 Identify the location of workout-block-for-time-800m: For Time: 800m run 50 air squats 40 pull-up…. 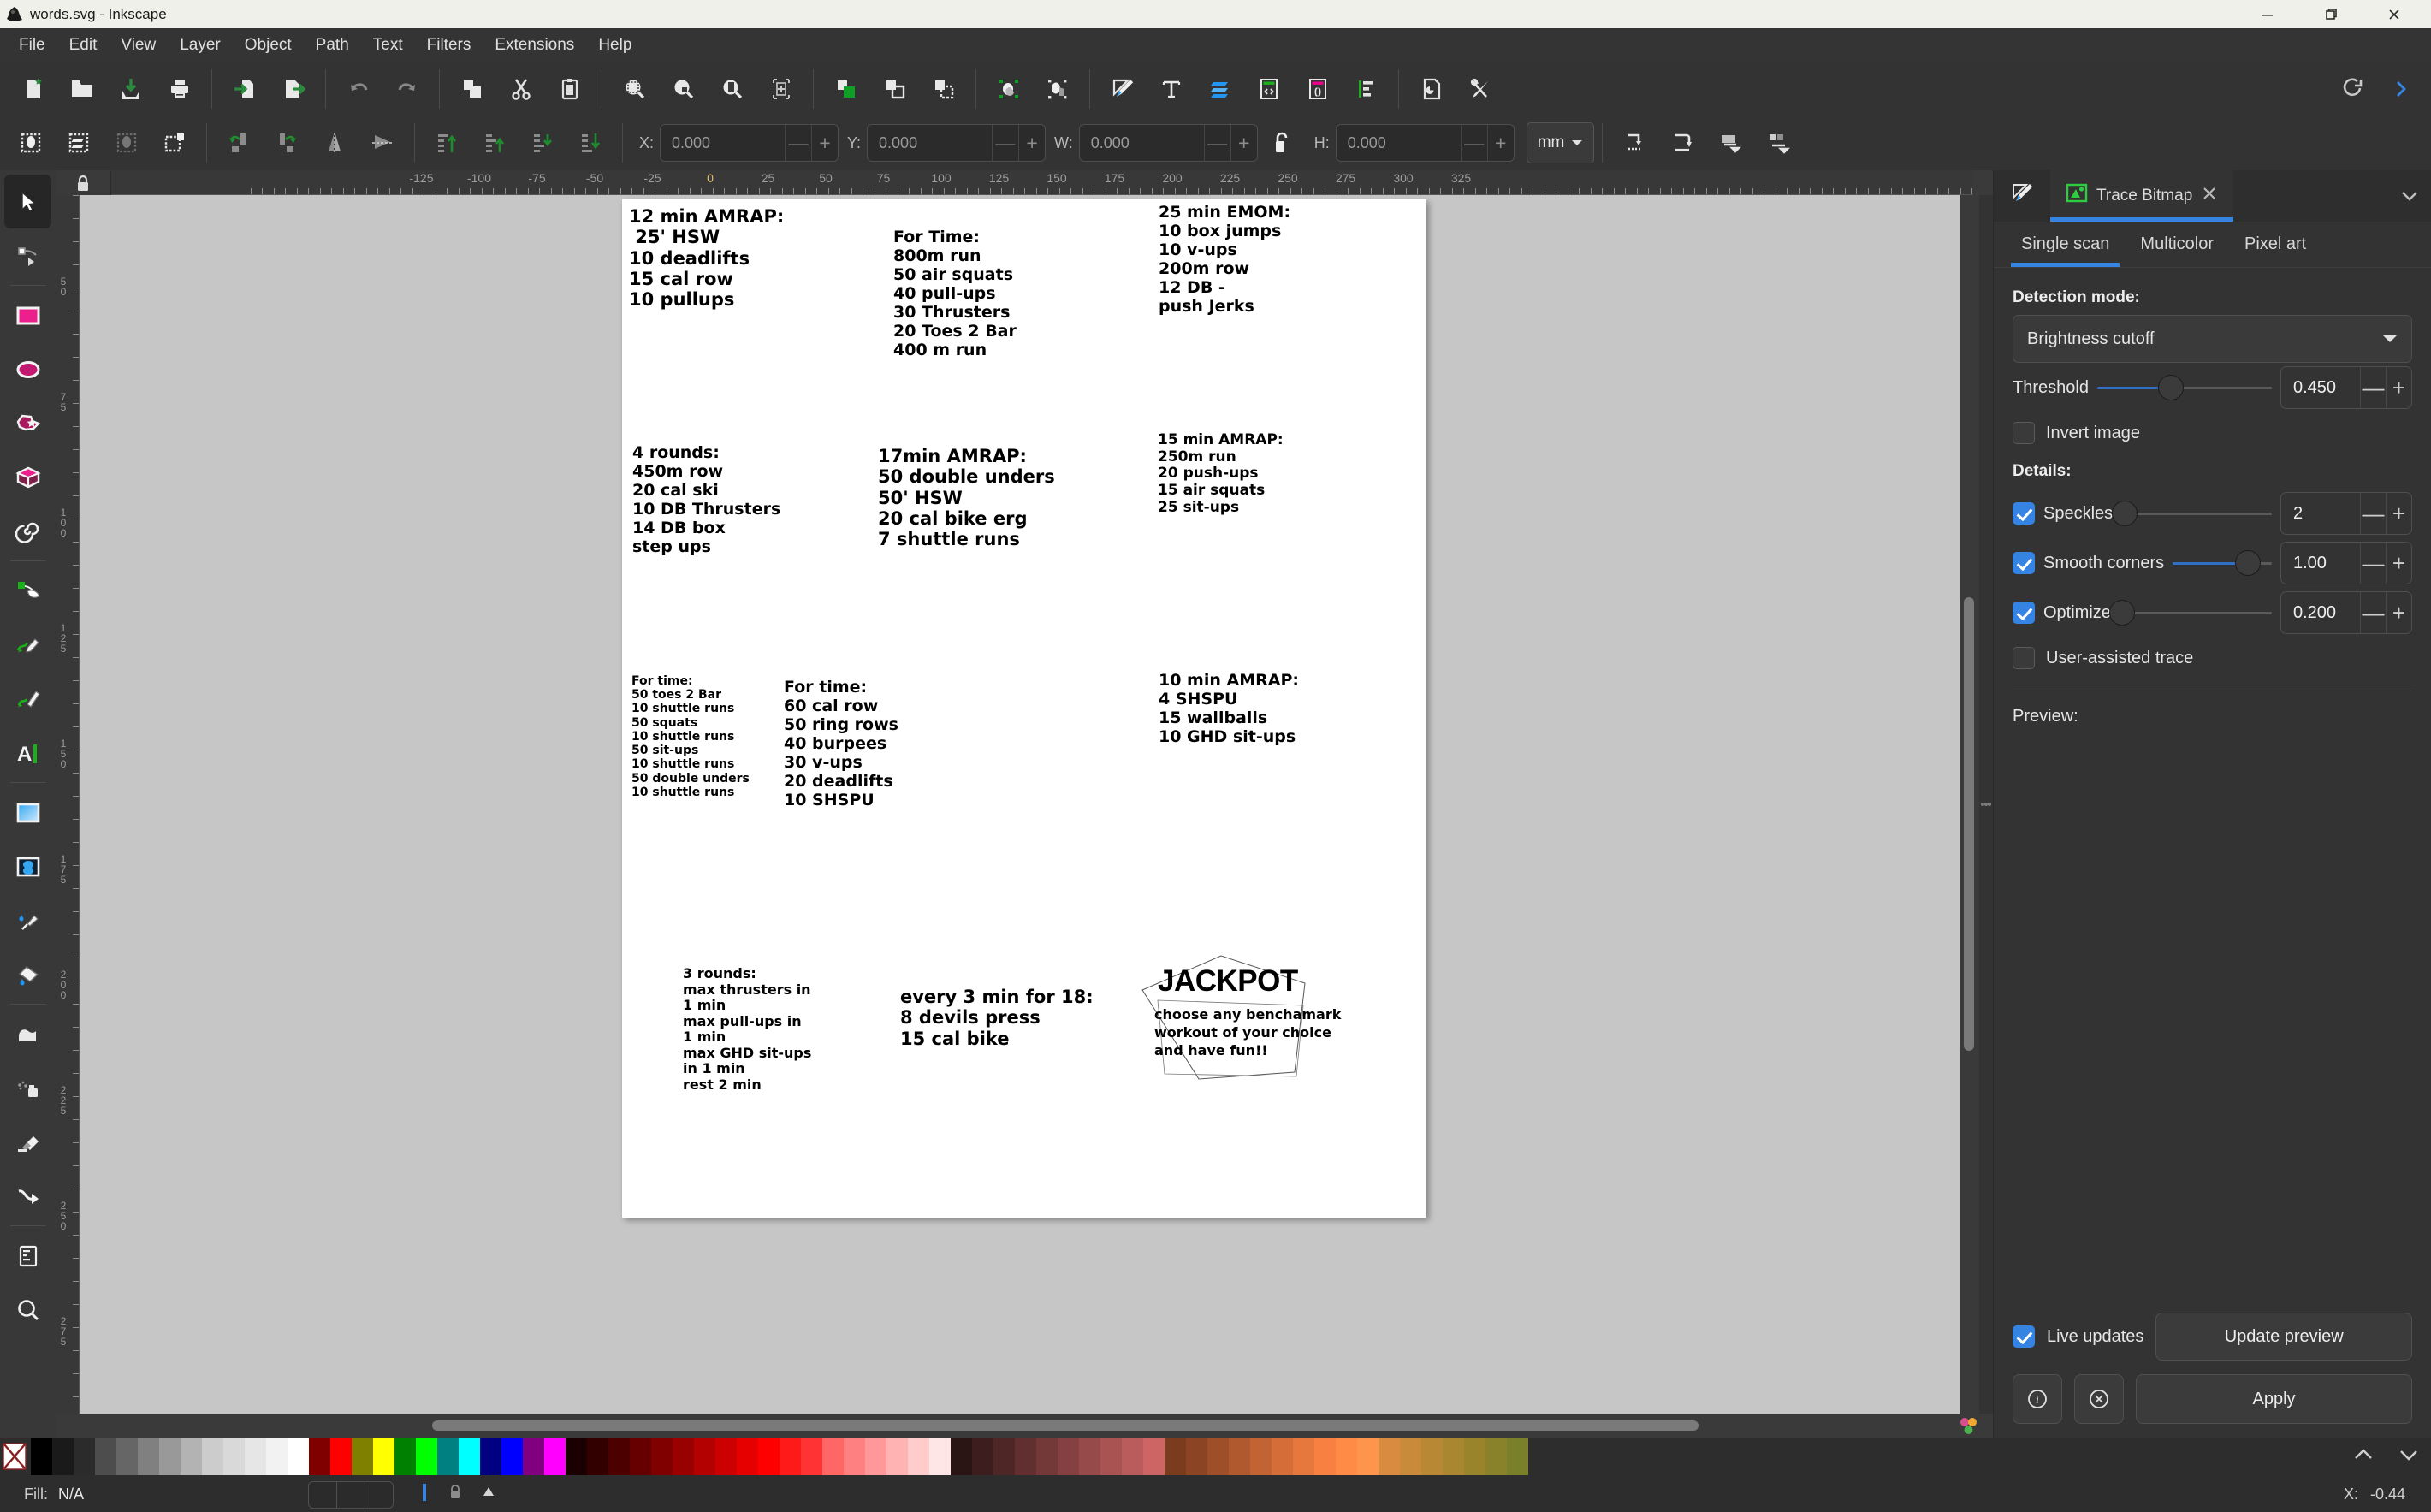
(955, 293).